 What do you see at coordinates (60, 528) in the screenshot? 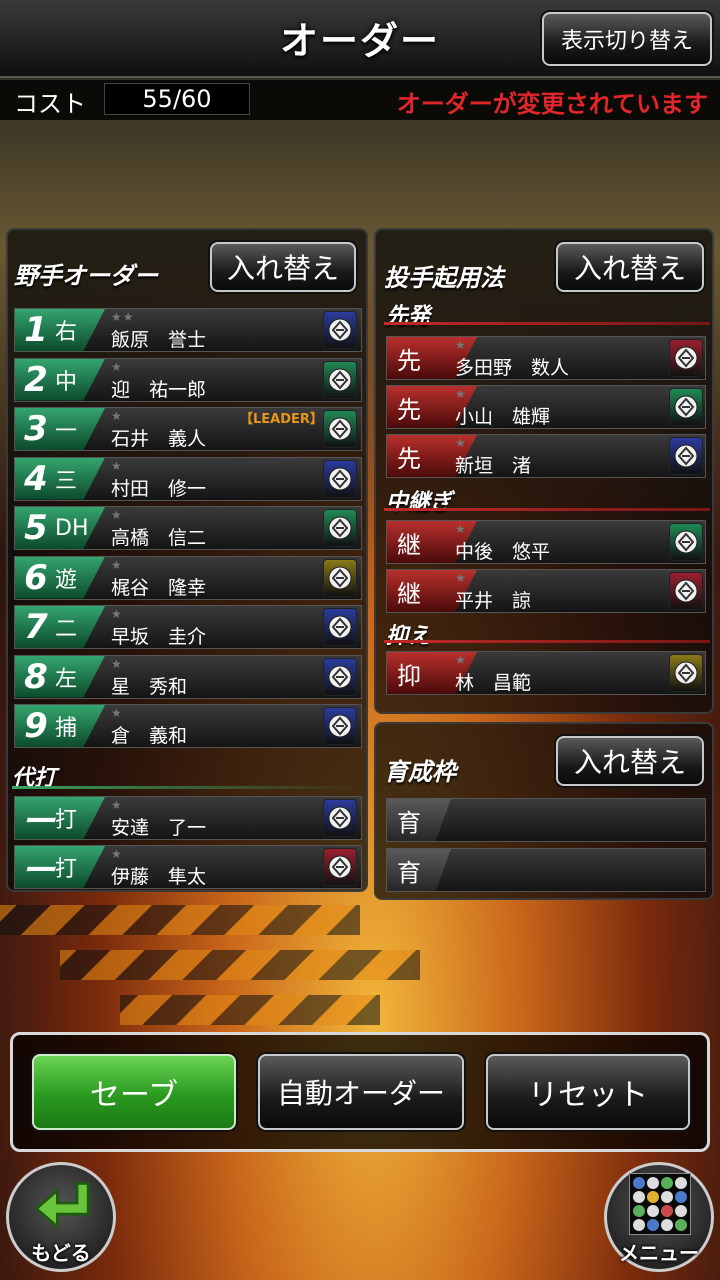
I see `order-tag: 5 DH` at bounding box center [60, 528].